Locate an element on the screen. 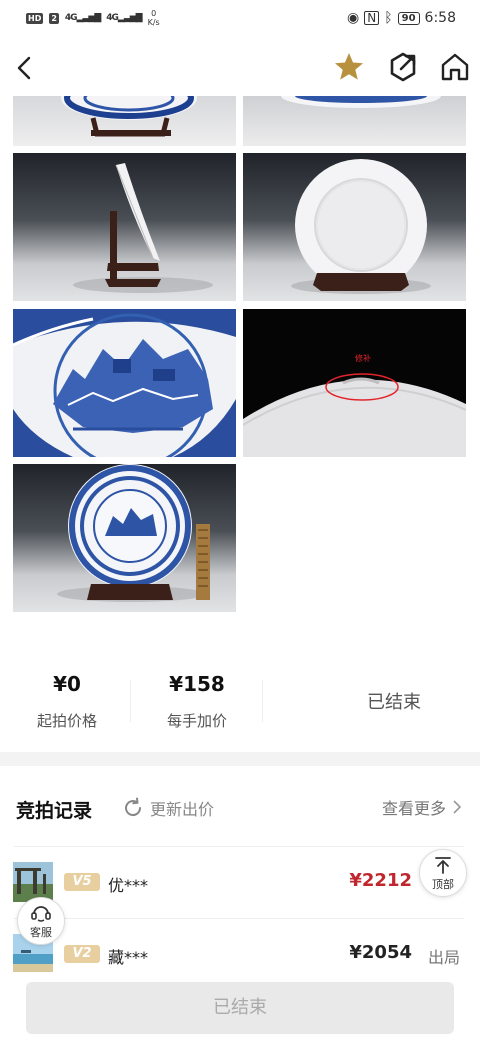 The height and width of the screenshot is (1040, 480). vip-level-badge: V5 is located at coordinates (82, 882).